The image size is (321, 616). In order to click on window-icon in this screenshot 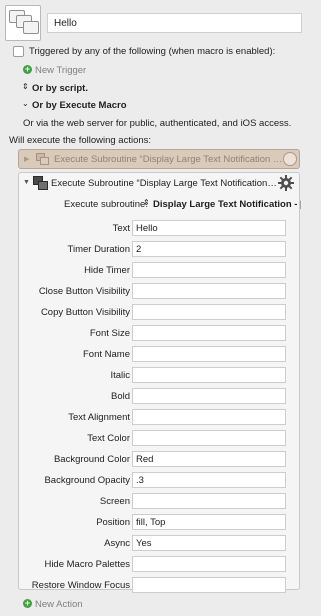, I will do `click(31, 27)`.